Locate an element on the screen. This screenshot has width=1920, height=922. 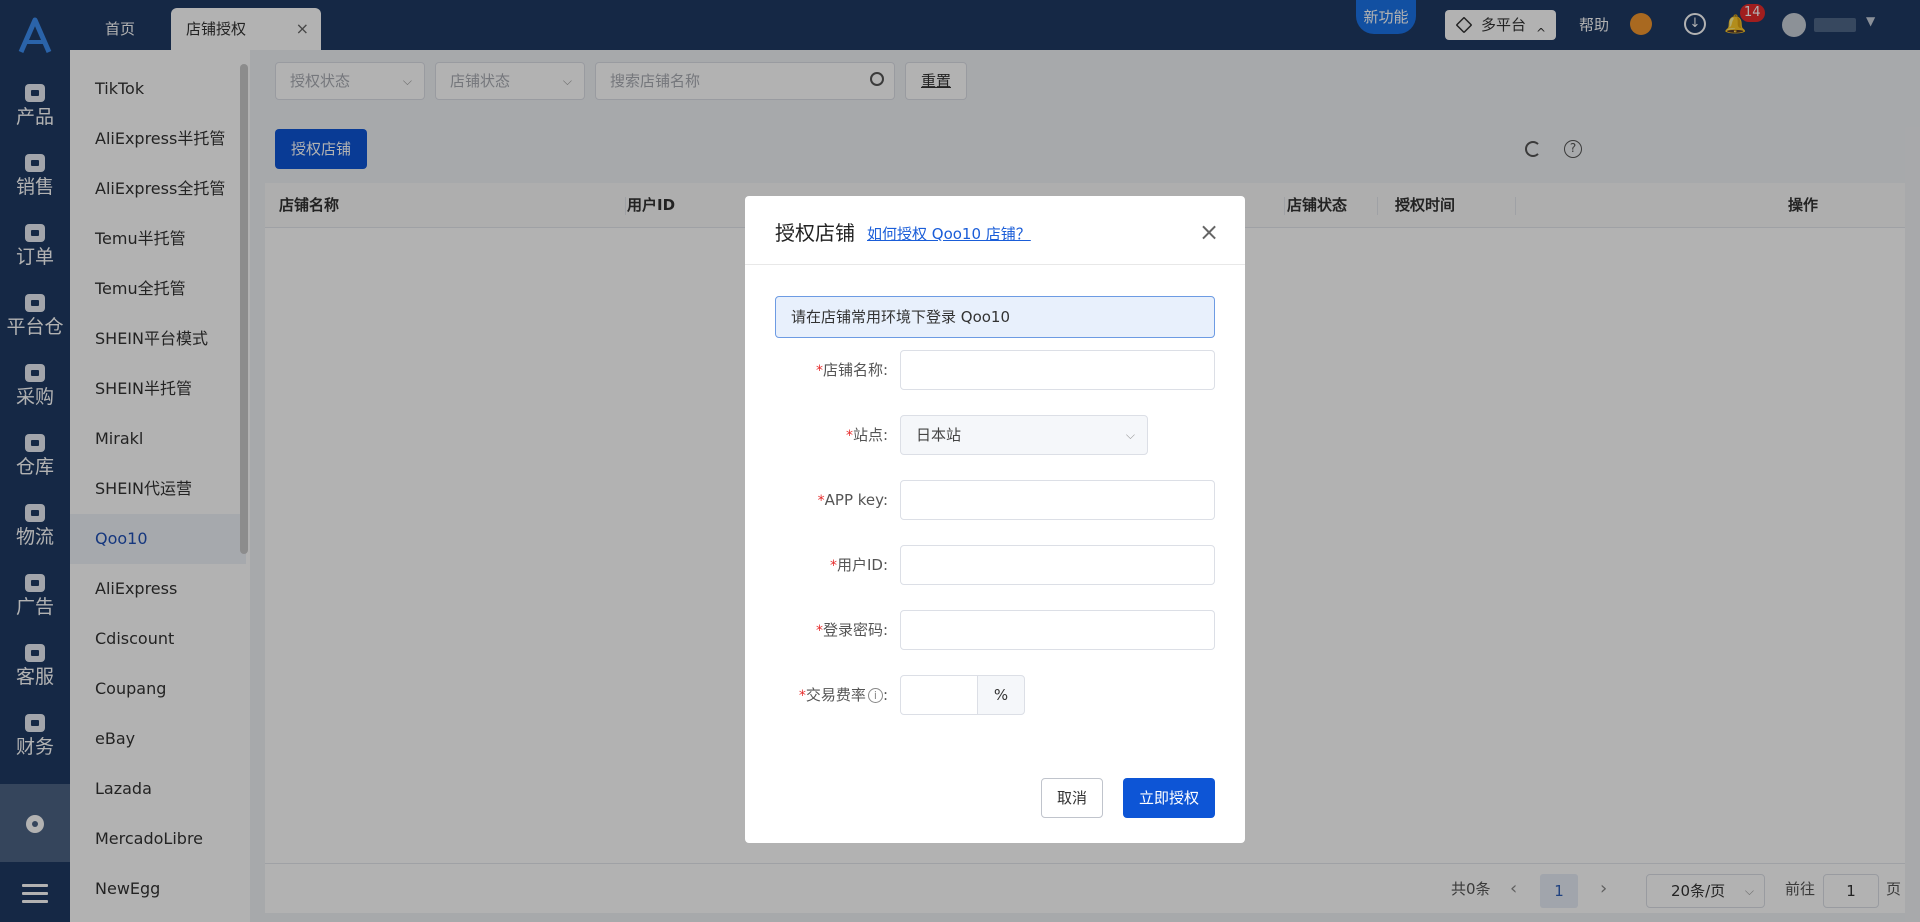
user-id-label: *用户ID: is located at coordinates (831, 565).